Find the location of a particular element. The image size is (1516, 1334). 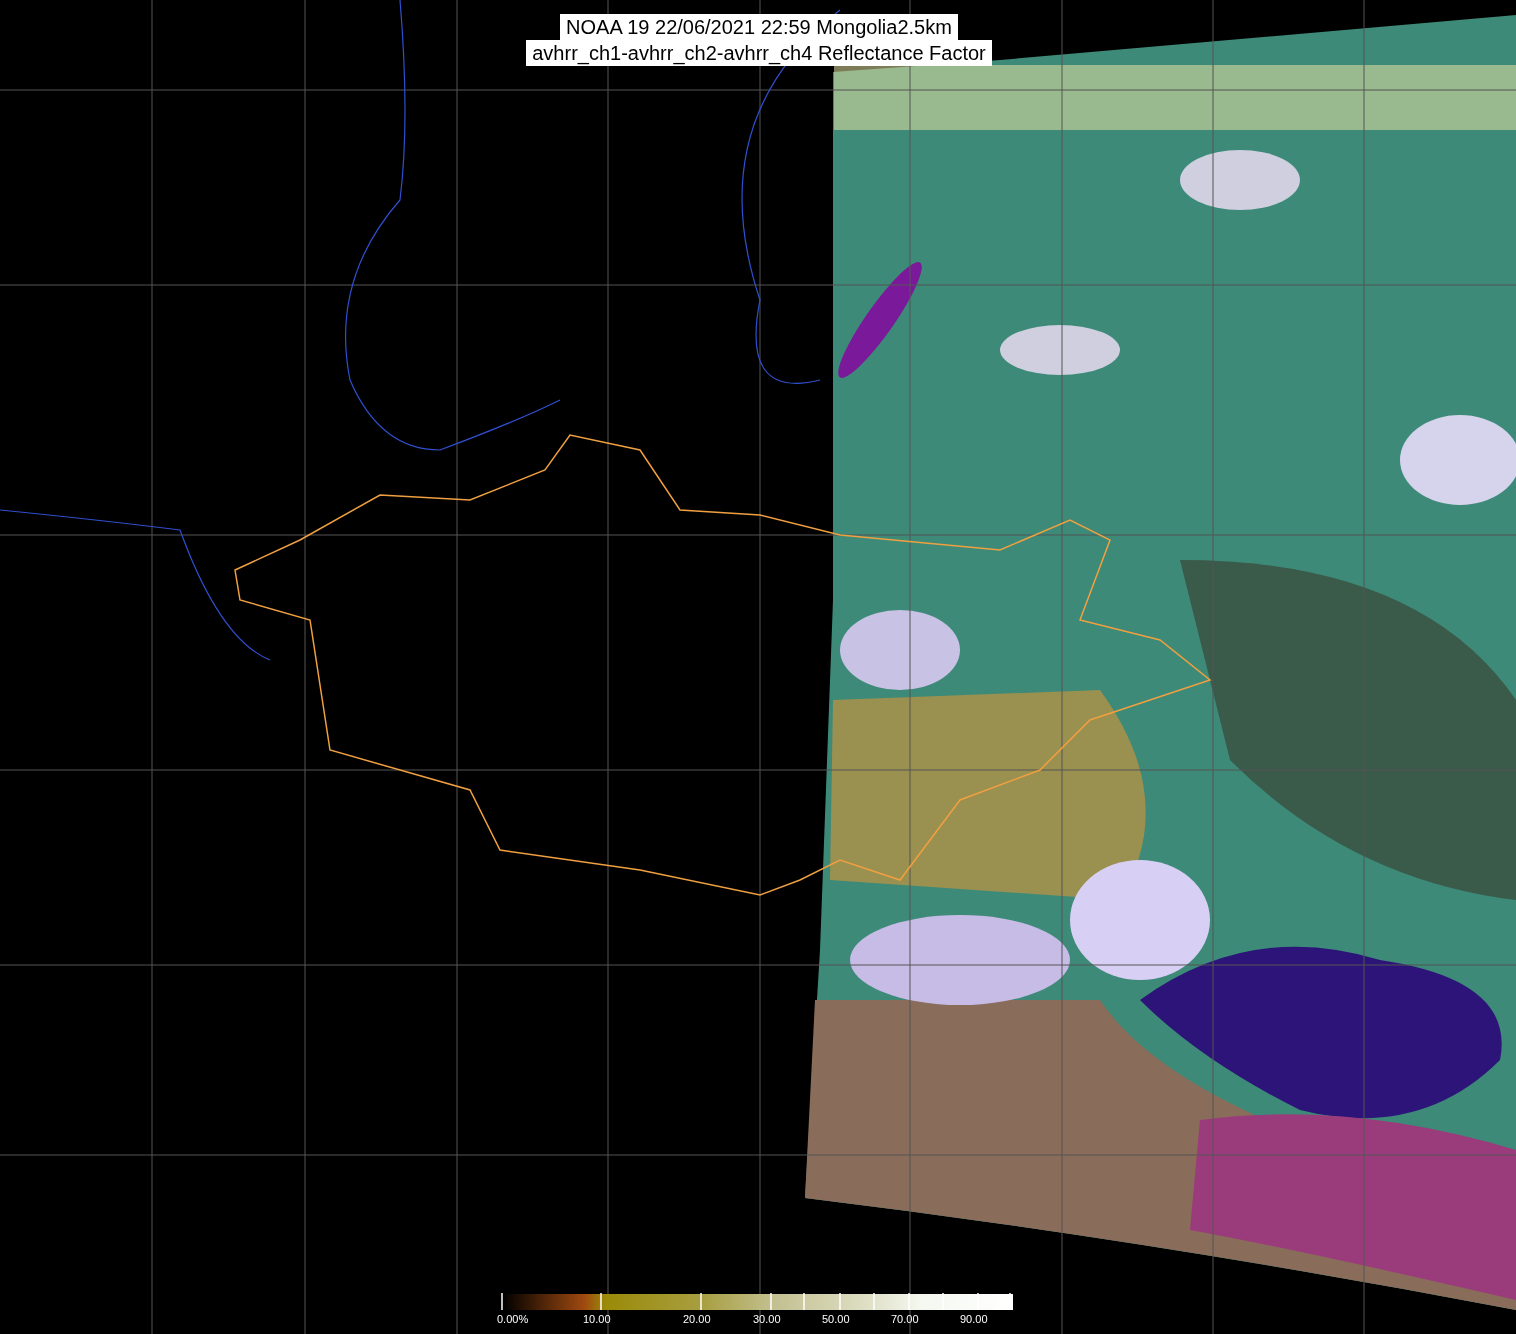

scale-label: 20.00 is located at coordinates (697, 1319).